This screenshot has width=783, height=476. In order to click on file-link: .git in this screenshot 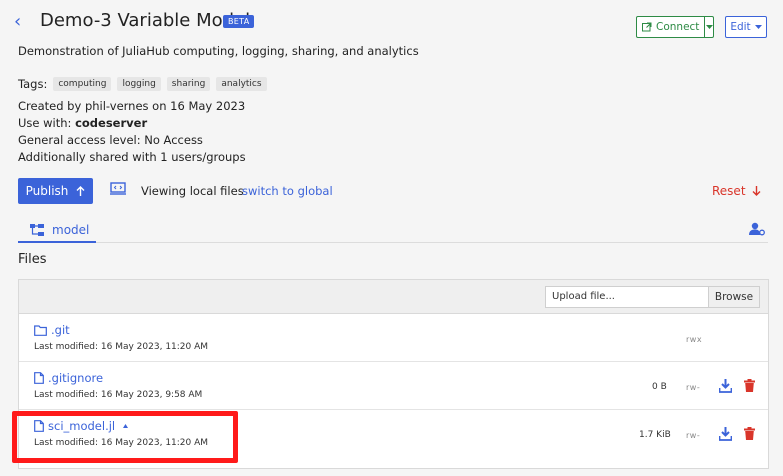, I will do `click(52, 330)`.